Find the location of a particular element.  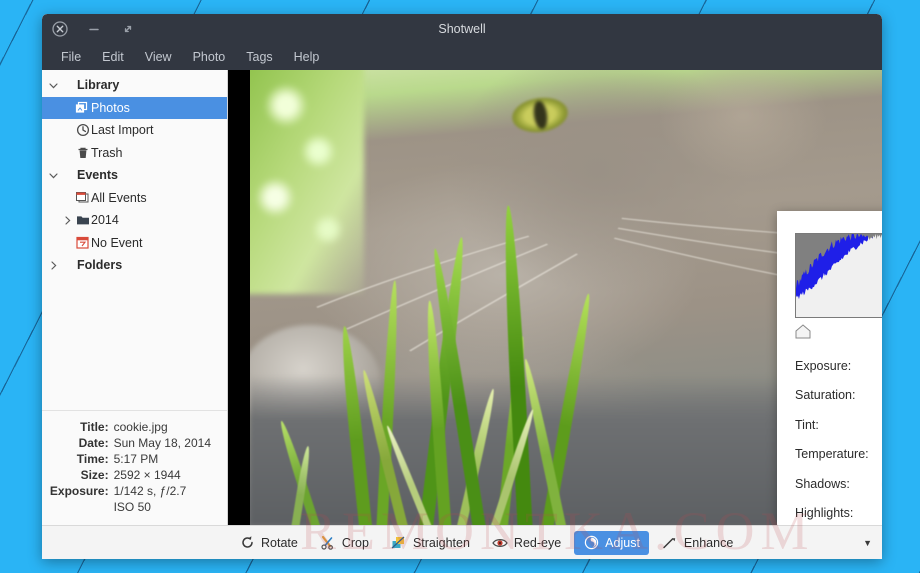

sidebar-item-label: Photos is located at coordinates (110, 107).